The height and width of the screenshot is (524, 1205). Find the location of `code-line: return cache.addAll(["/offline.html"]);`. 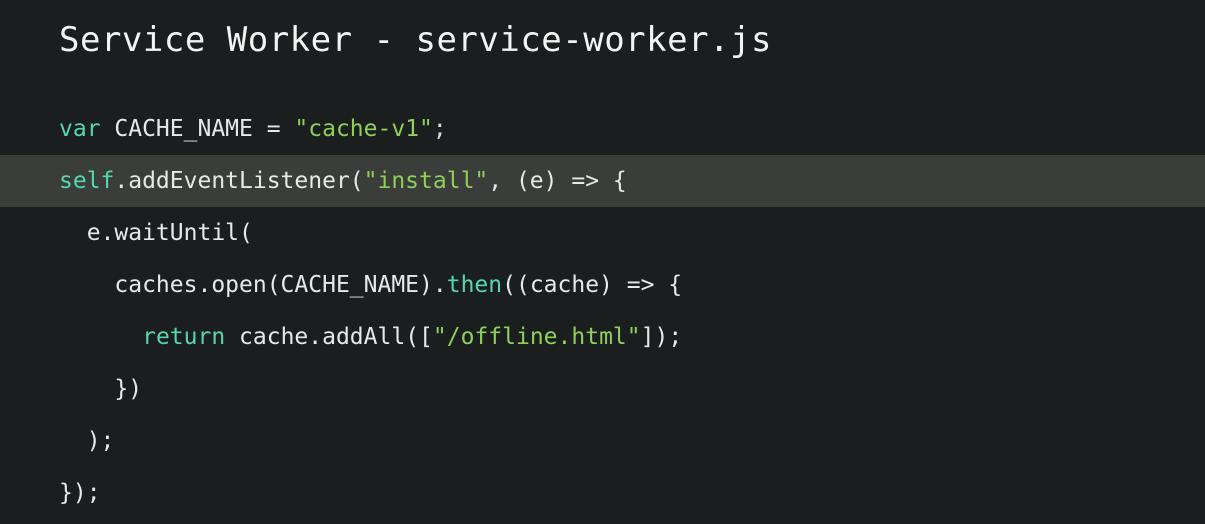

code-line: return cache.addAll(["/offline.html"]); is located at coordinates (602, 337).